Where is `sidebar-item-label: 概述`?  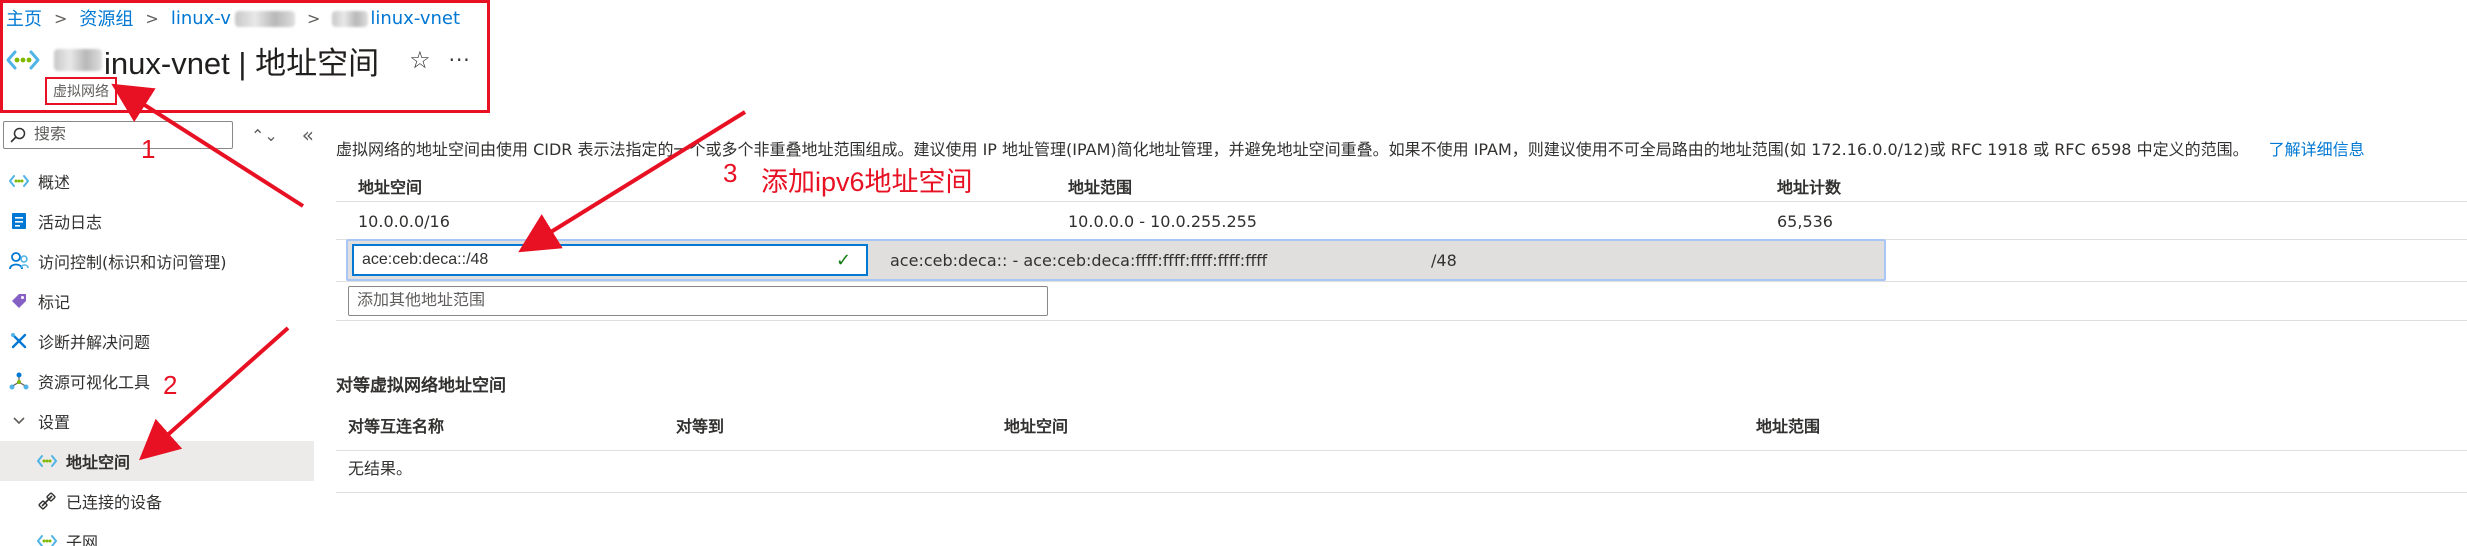
sidebar-item-label: 概述 is located at coordinates (54, 182).